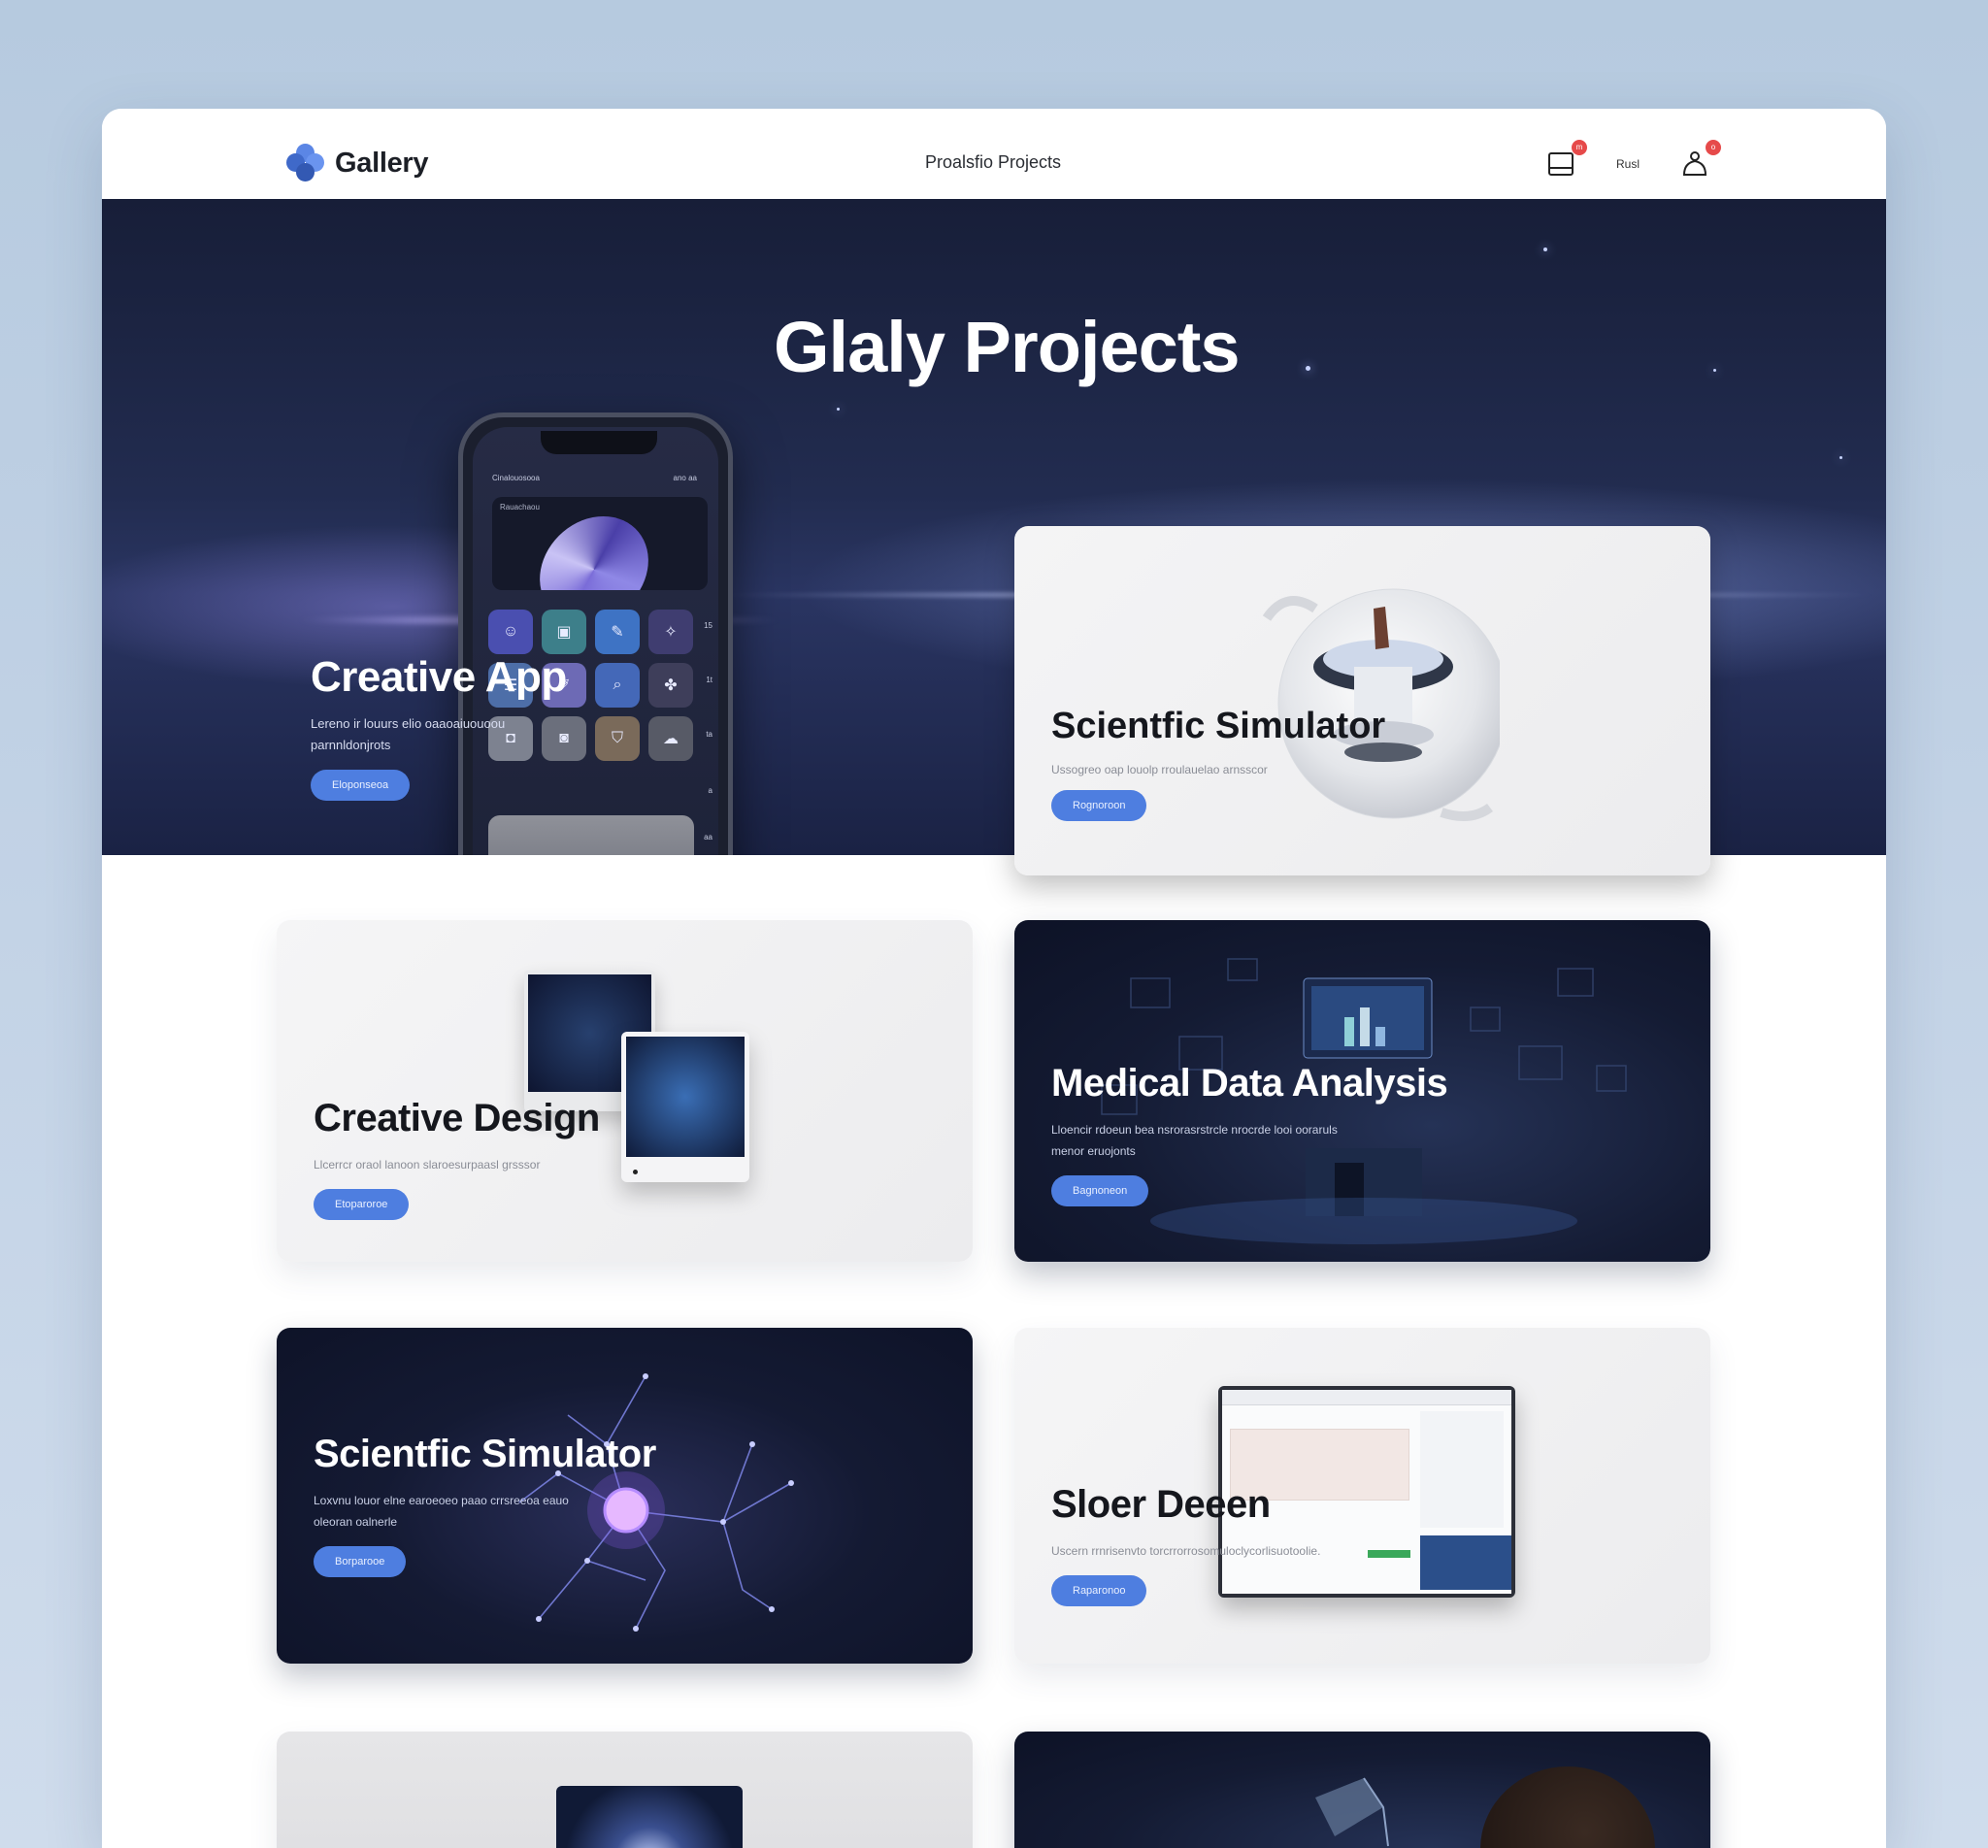  I want to click on robot-app-icon: ☺, so click(511, 632).